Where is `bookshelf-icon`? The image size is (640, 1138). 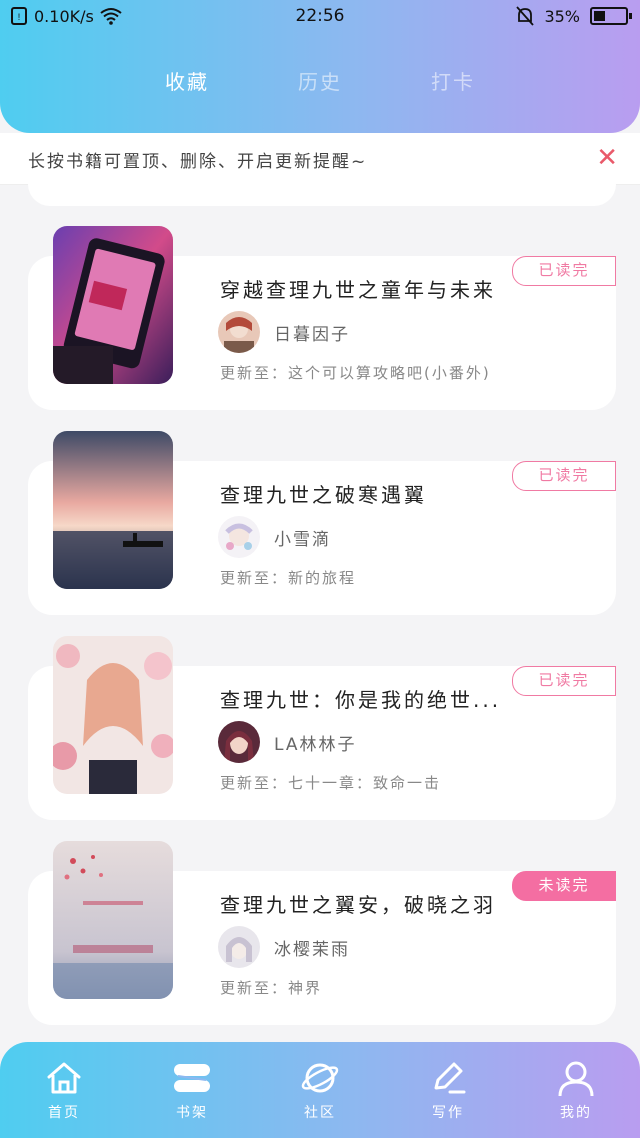 bookshelf-icon is located at coordinates (192, 1078).